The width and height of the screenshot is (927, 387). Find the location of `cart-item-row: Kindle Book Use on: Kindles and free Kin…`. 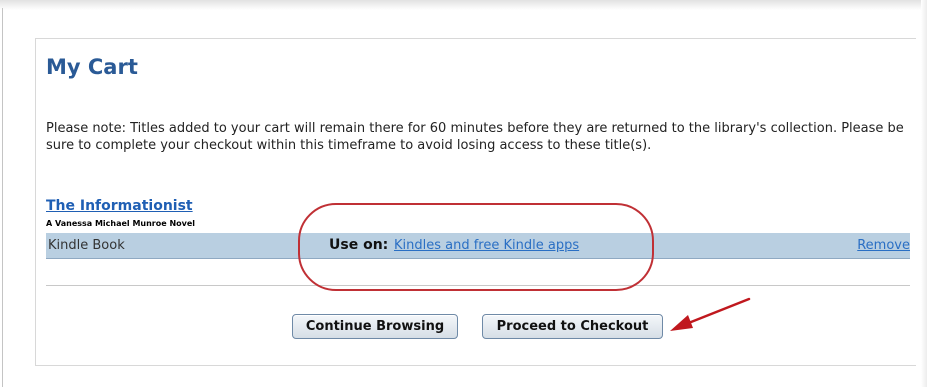

cart-item-row: Kindle Book Use on: Kindles and free Kin… is located at coordinates (478, 246).